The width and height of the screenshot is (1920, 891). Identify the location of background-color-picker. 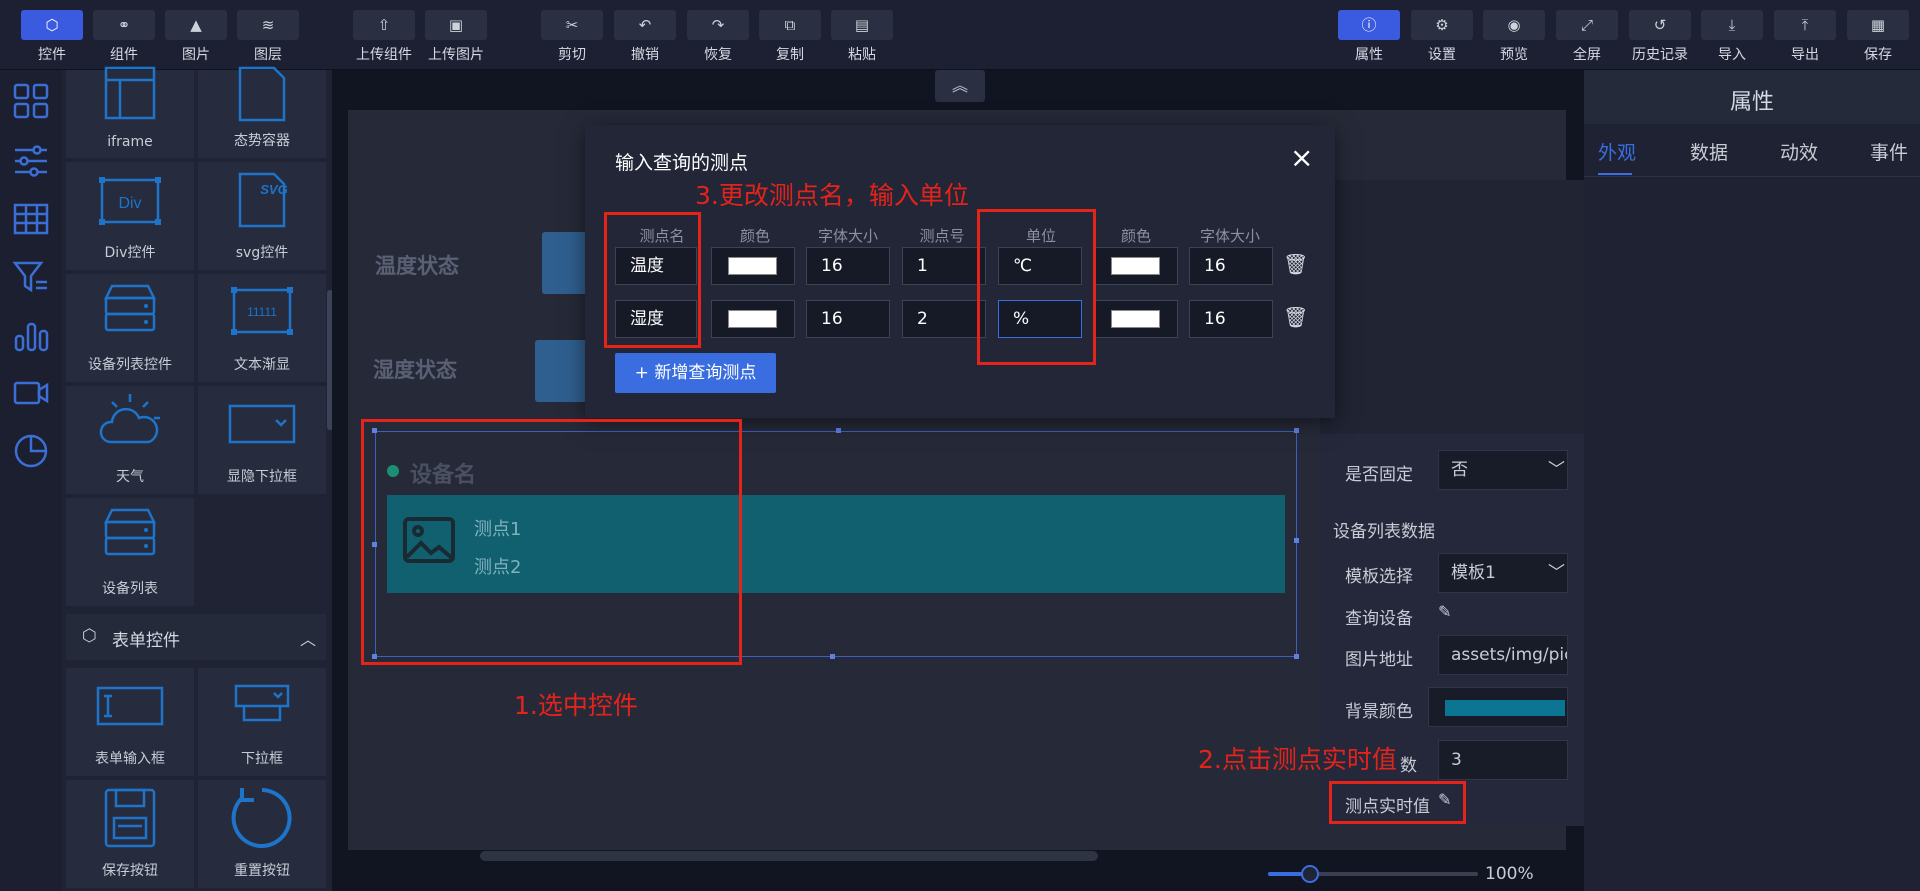
(1498, 707).